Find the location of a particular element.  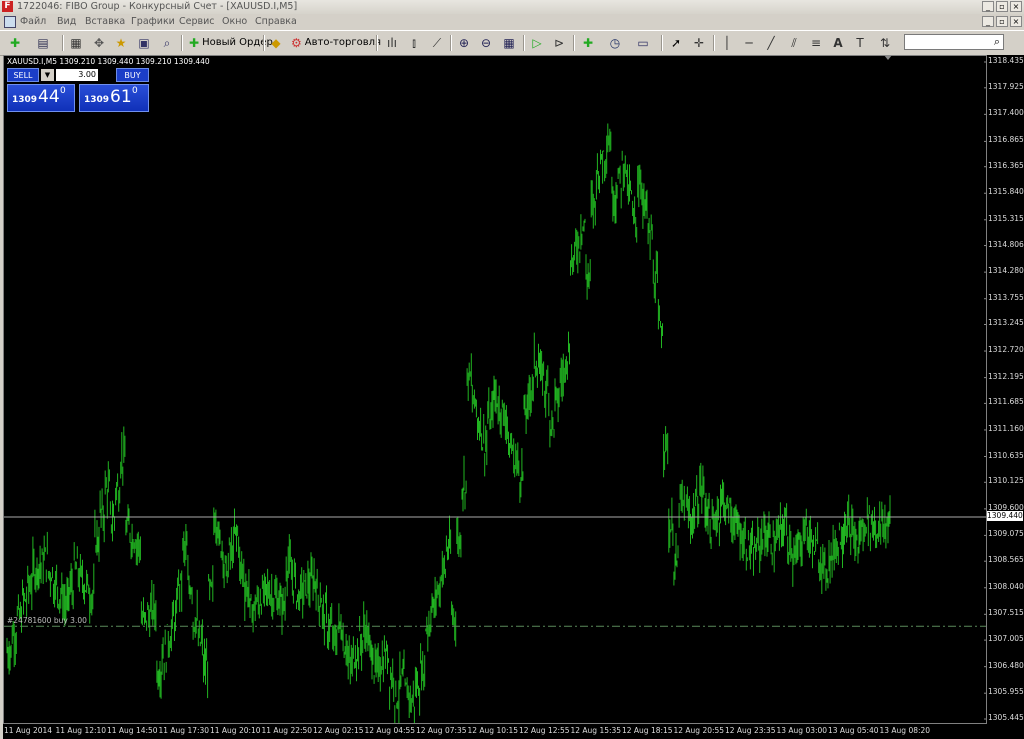

buy-button: BUY is located at coordinates (132, 75).